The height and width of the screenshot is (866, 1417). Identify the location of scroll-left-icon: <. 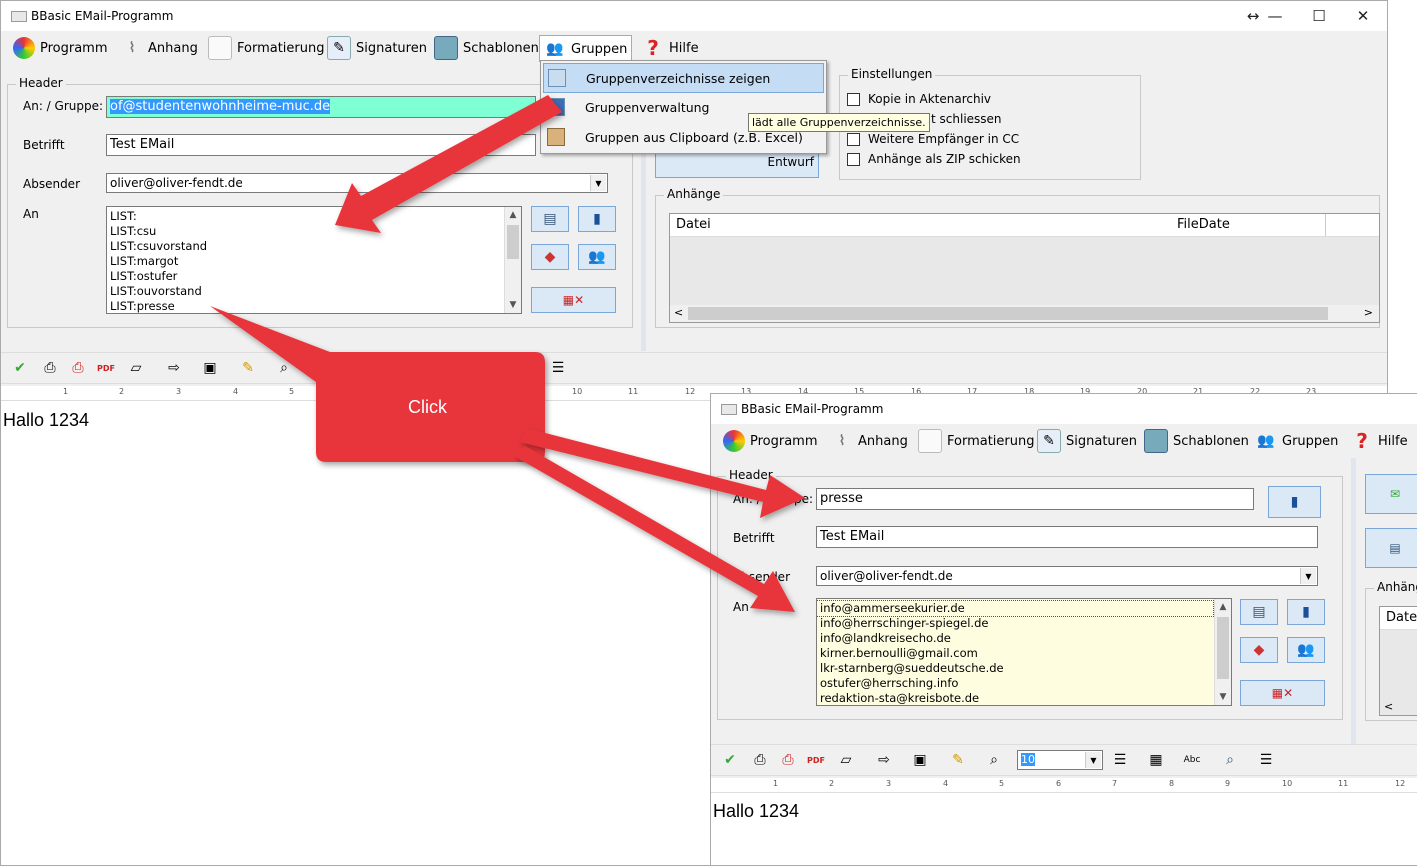
(1388, 706).